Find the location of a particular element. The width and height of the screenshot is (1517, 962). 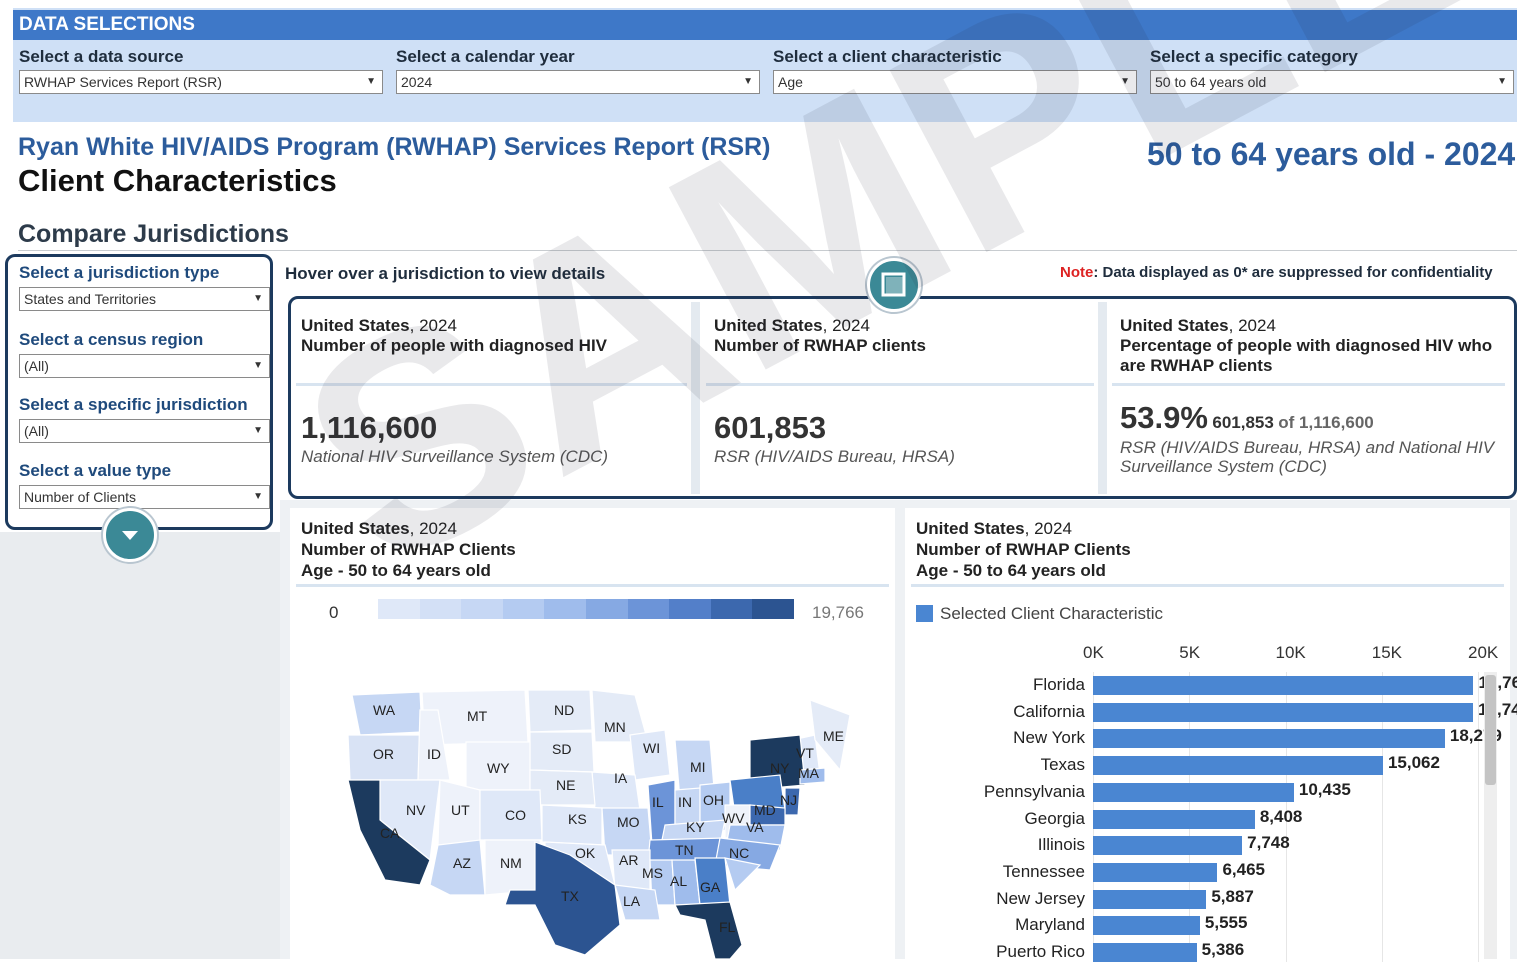

card3-year: , 2024 is located at coordinates (1252, 325).